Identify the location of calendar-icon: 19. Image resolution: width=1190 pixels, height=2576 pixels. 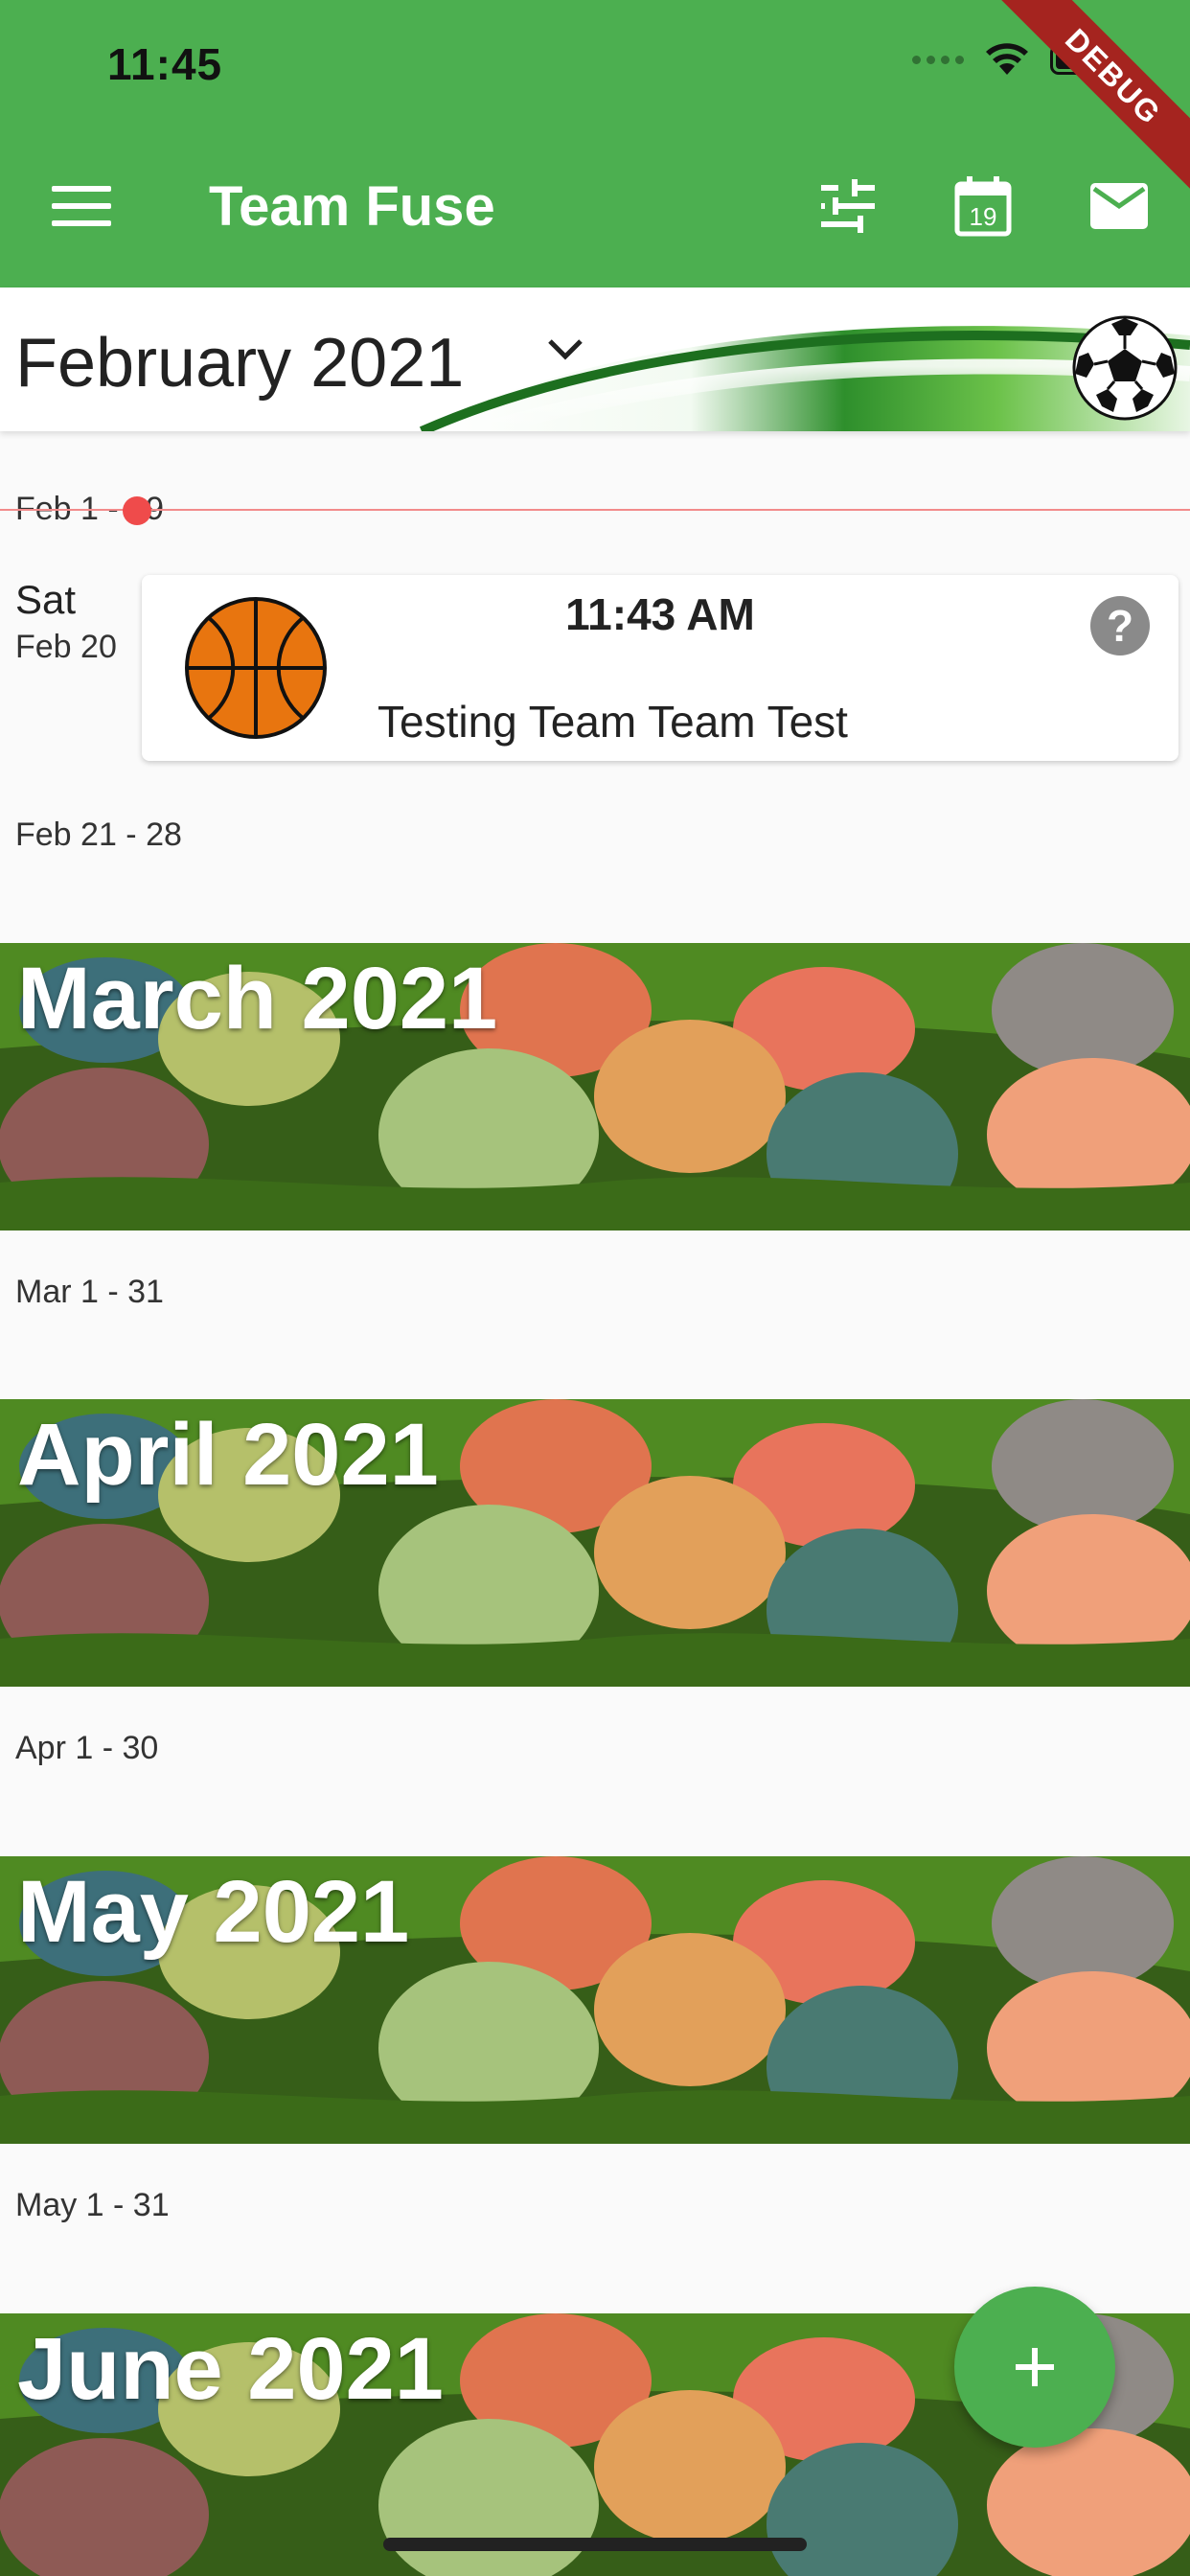
(983, 206).